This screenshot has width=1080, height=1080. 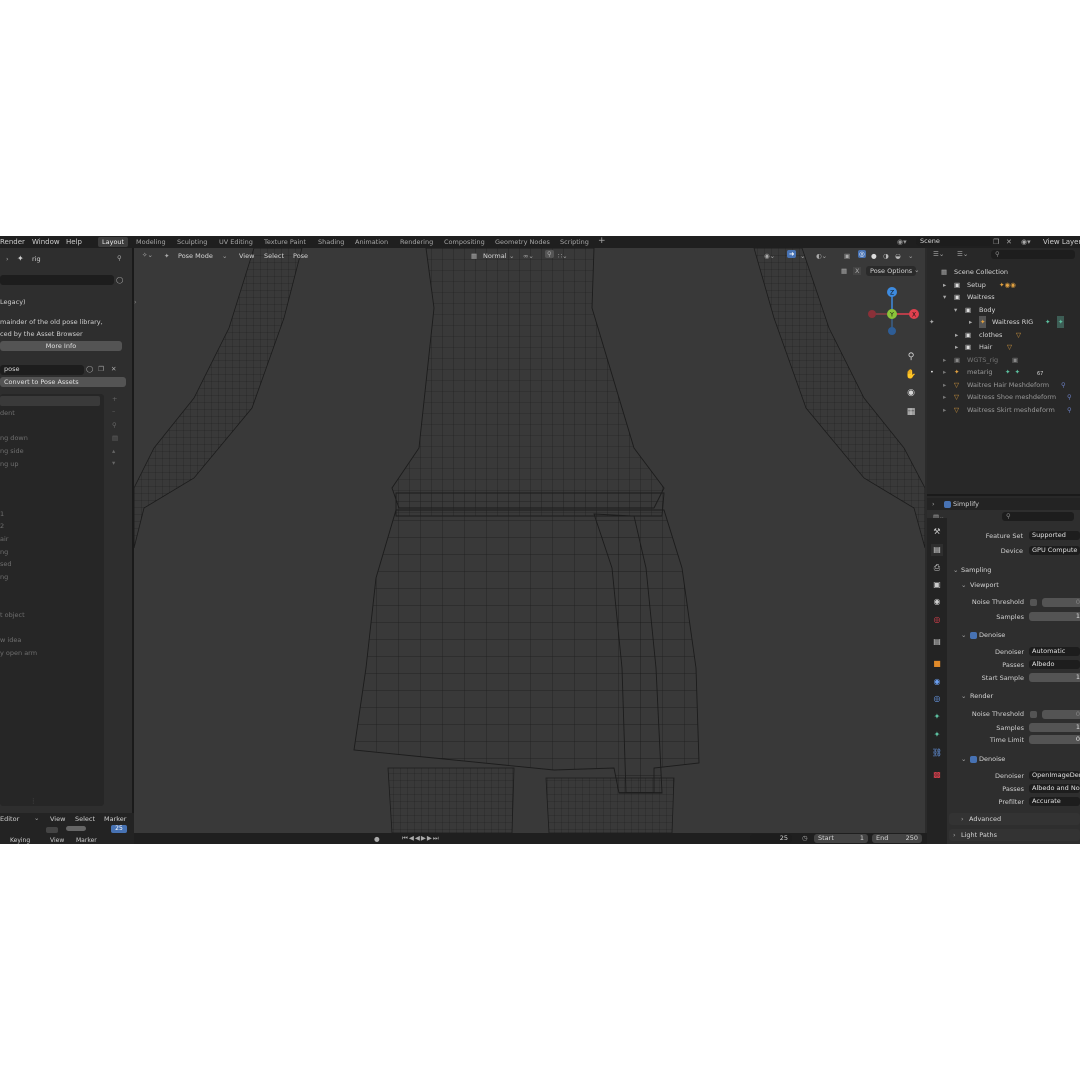 What do you see at coordinates (101, 369) in the screenshot?
I see `copy-icon: ❐` at bounding box center [101, 369].